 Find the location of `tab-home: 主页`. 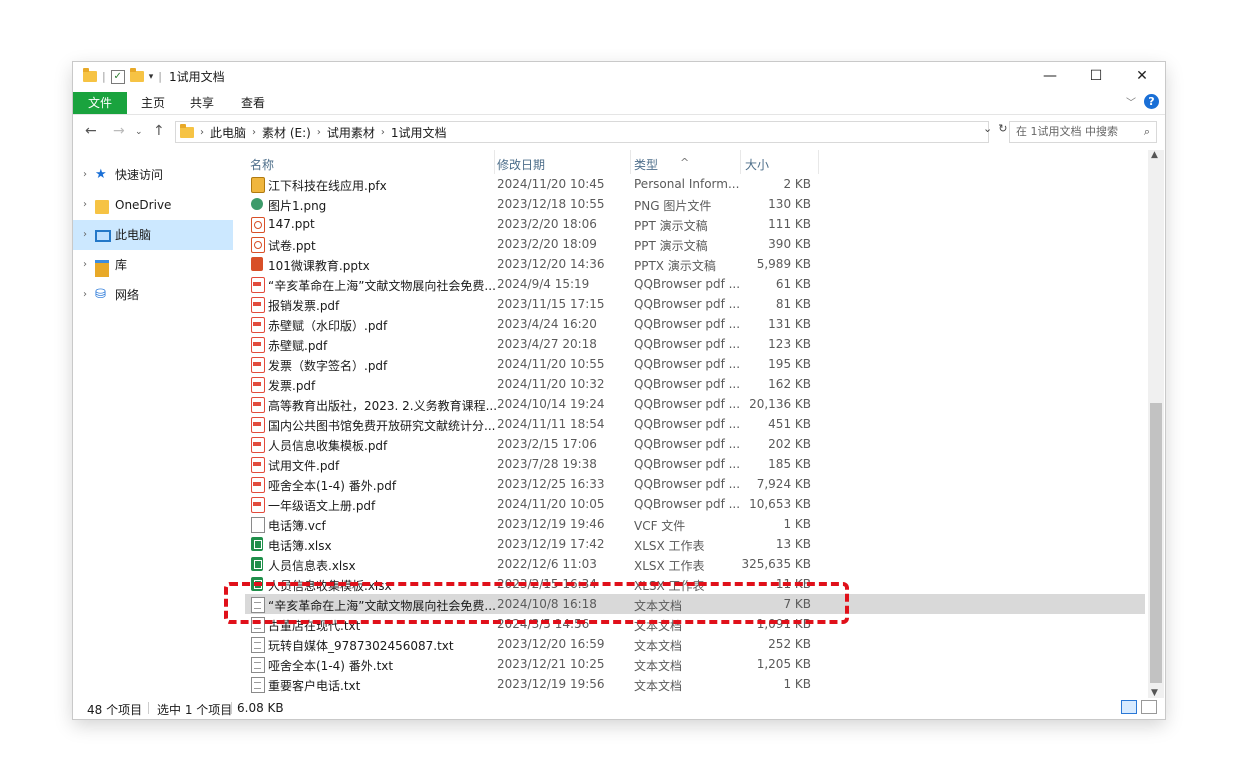

tab-home: 主页 is located at coordinates (153, 103).